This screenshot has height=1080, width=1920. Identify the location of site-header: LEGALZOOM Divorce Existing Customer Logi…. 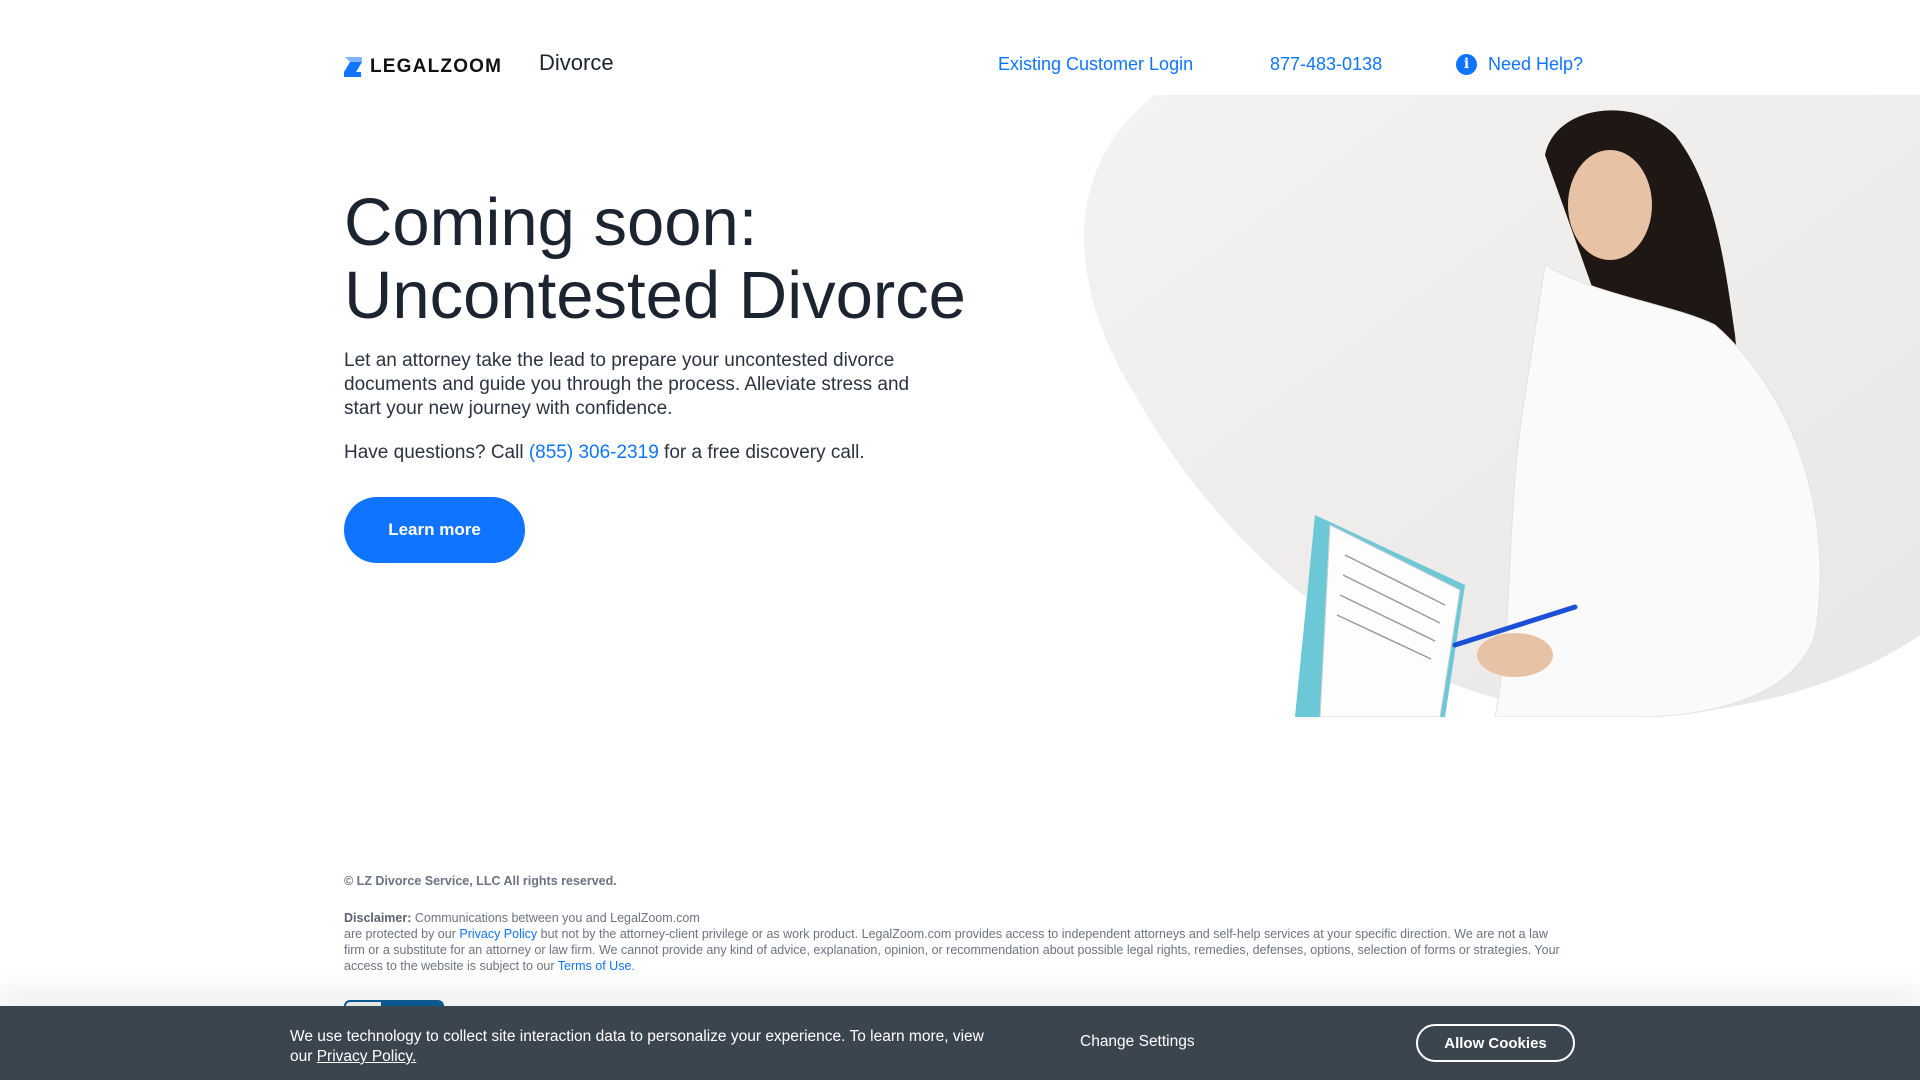
(960, 47).